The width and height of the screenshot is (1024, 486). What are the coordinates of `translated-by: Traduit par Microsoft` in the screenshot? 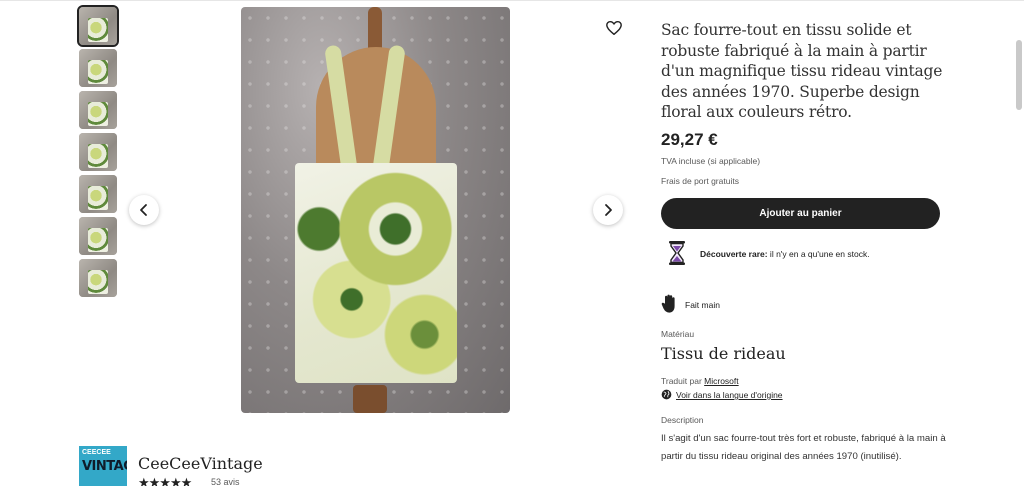 It's located at (700, 381).